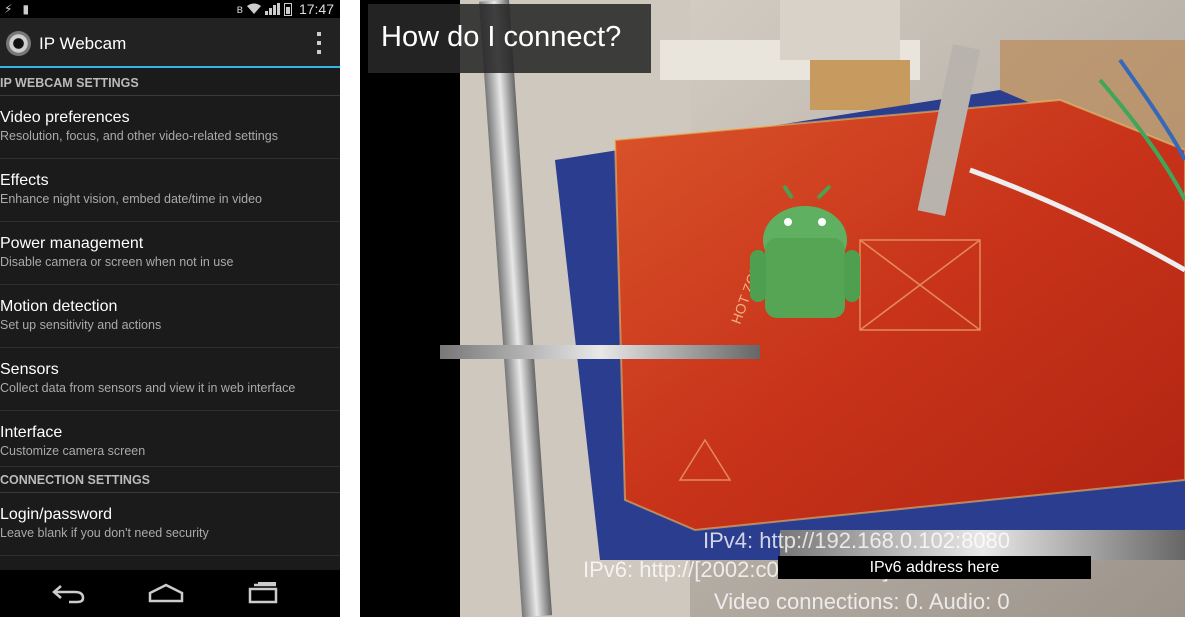  I want to click on section-header-connection-settings: CONNECTION SETTINGS, so click(170, 480).